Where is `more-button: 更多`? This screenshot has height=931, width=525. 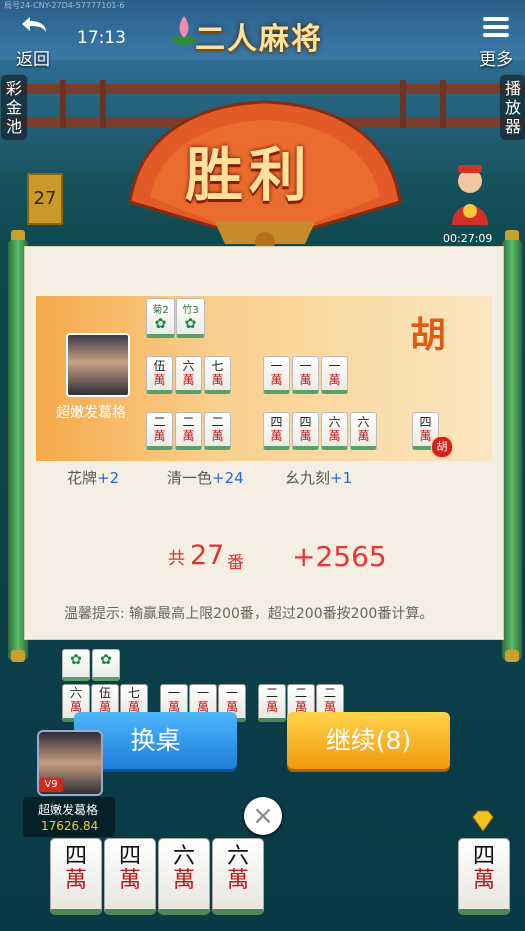
more-button: 更多 is located at coordinates (496, 42).